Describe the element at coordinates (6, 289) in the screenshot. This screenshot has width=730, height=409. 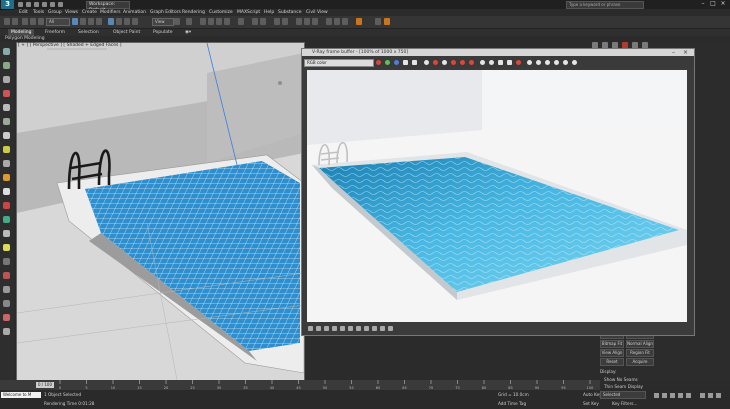
I see `vray-plane-icon` at that location.